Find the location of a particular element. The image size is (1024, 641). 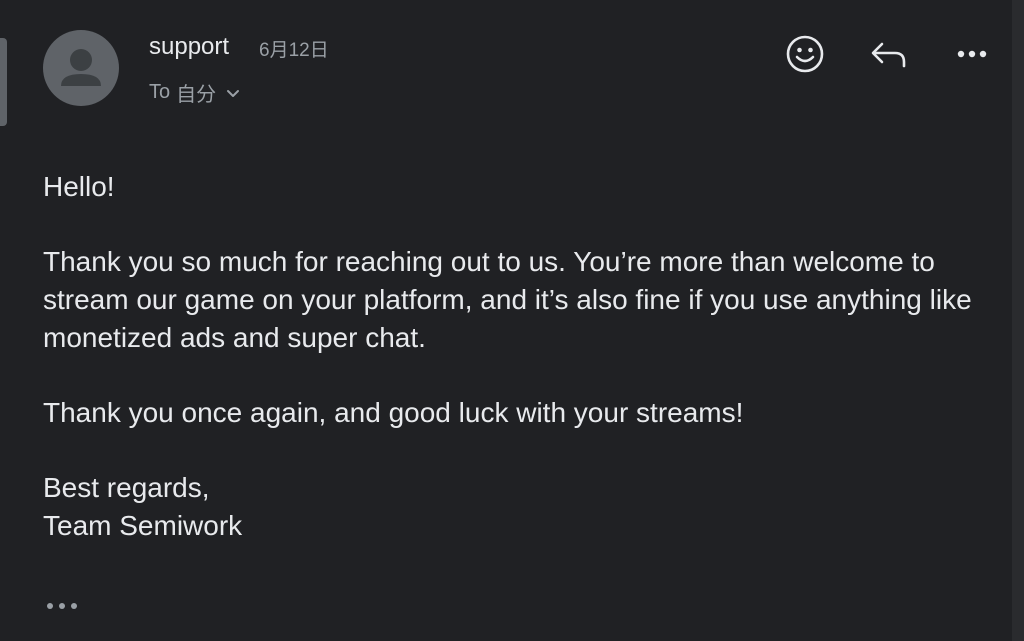

recipient-details-toggle: To 自分 is located at coordinates (194, 92).